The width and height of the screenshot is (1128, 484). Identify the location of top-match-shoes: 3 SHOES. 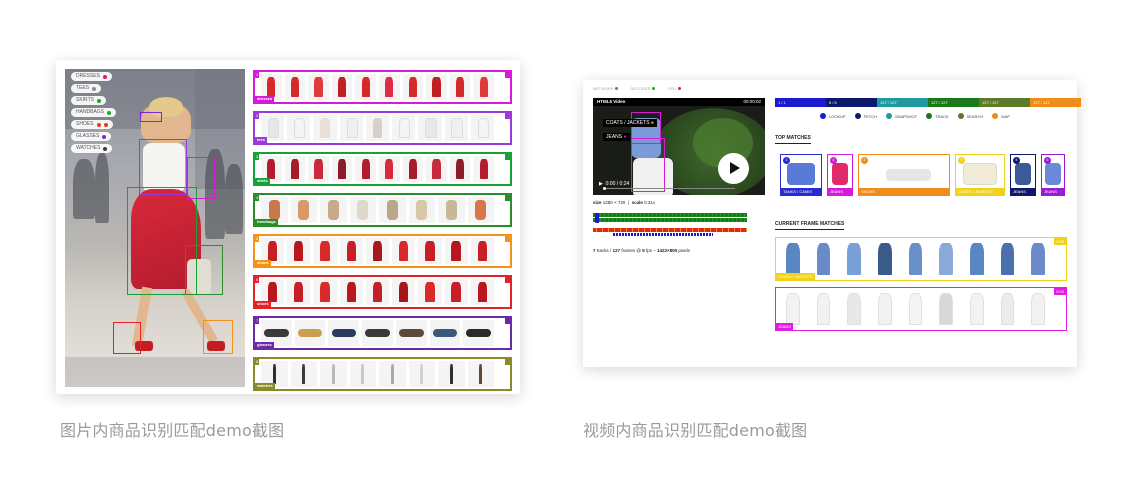
(904, 175).